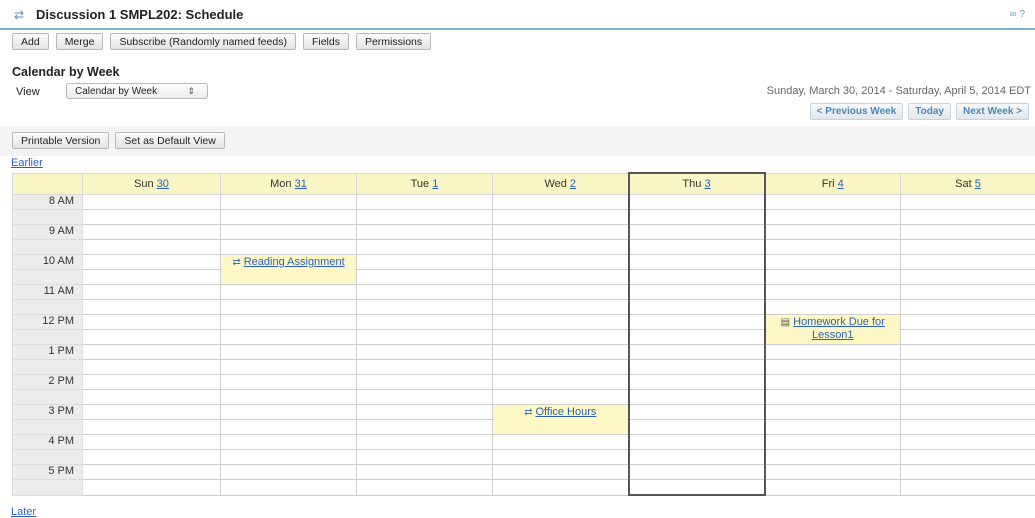  I want to click on day-link-mon: 31, so click(301, 184).